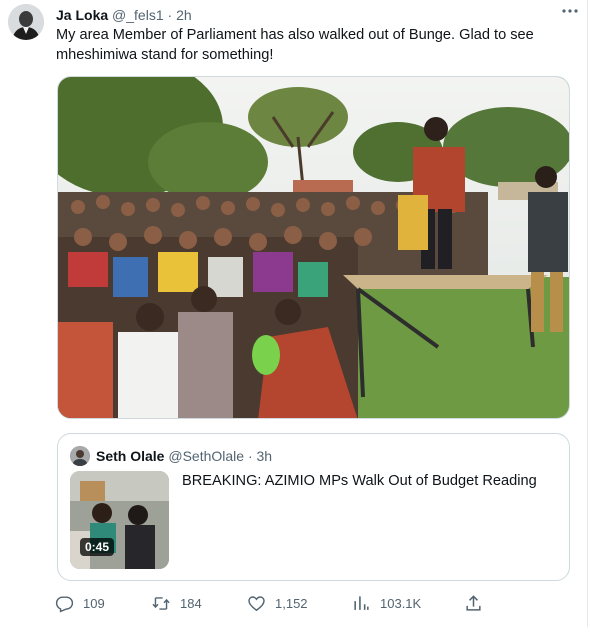  What do you see at coordinates (26, 22) in the screenshot?
I see `author-avatar` at bounding box center [26, 22].